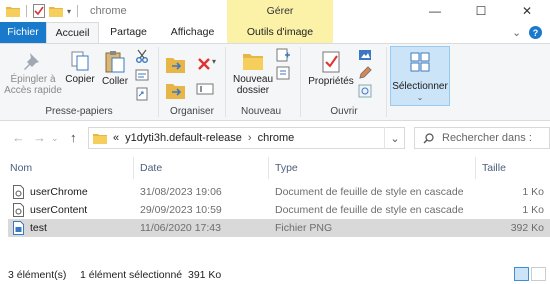 The image size is (550, 284). Describe the element at coordinates (181, 192) in the screenshot. I see `file-date: 31/08/2023 19:06` at that location.